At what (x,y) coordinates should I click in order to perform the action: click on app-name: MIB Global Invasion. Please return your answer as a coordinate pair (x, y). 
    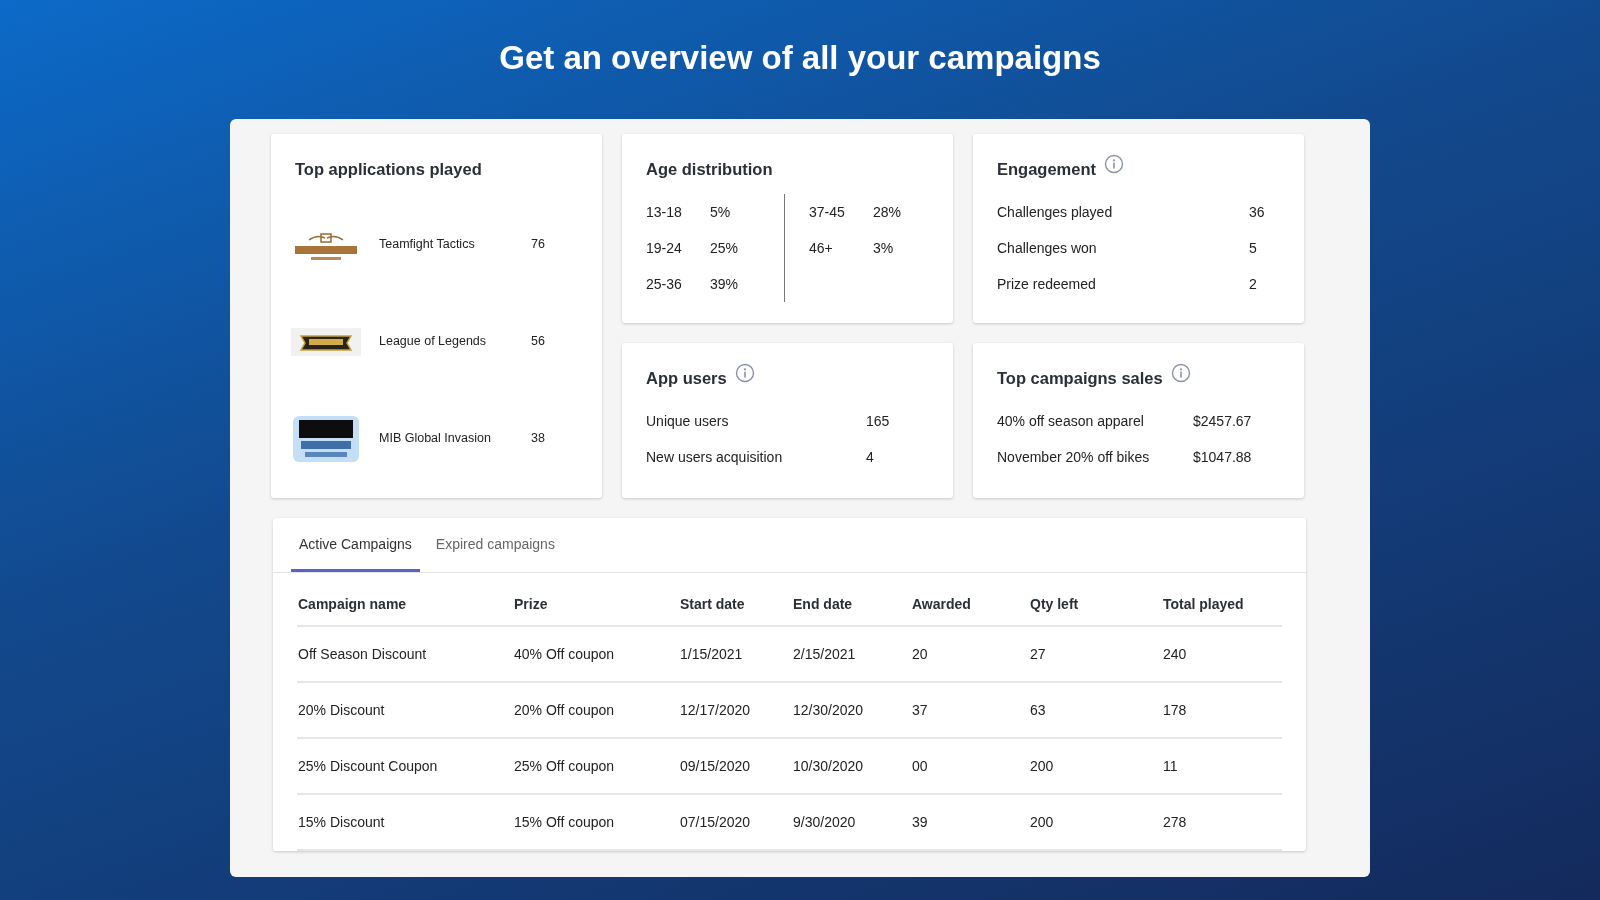
    Looking at the image, I should click on (435, 439).